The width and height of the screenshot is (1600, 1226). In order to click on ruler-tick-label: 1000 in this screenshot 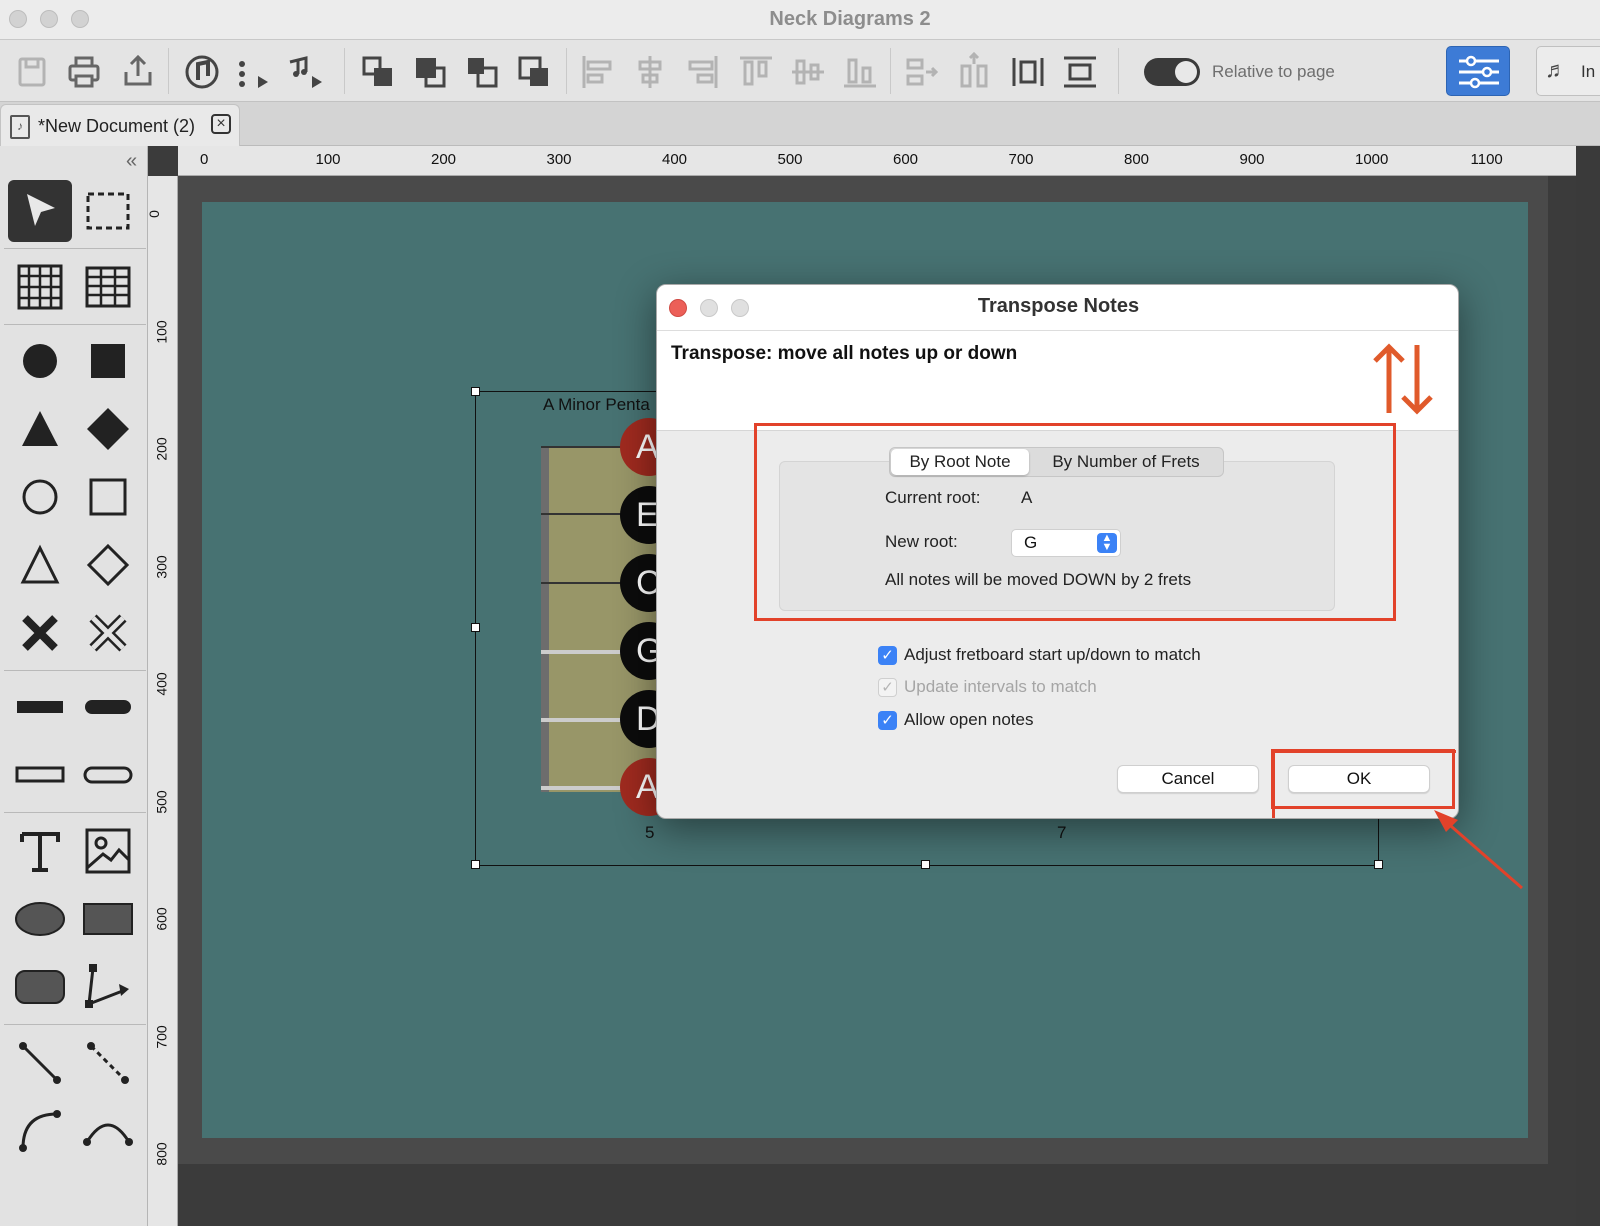, I will do `click(1372, 159)`.